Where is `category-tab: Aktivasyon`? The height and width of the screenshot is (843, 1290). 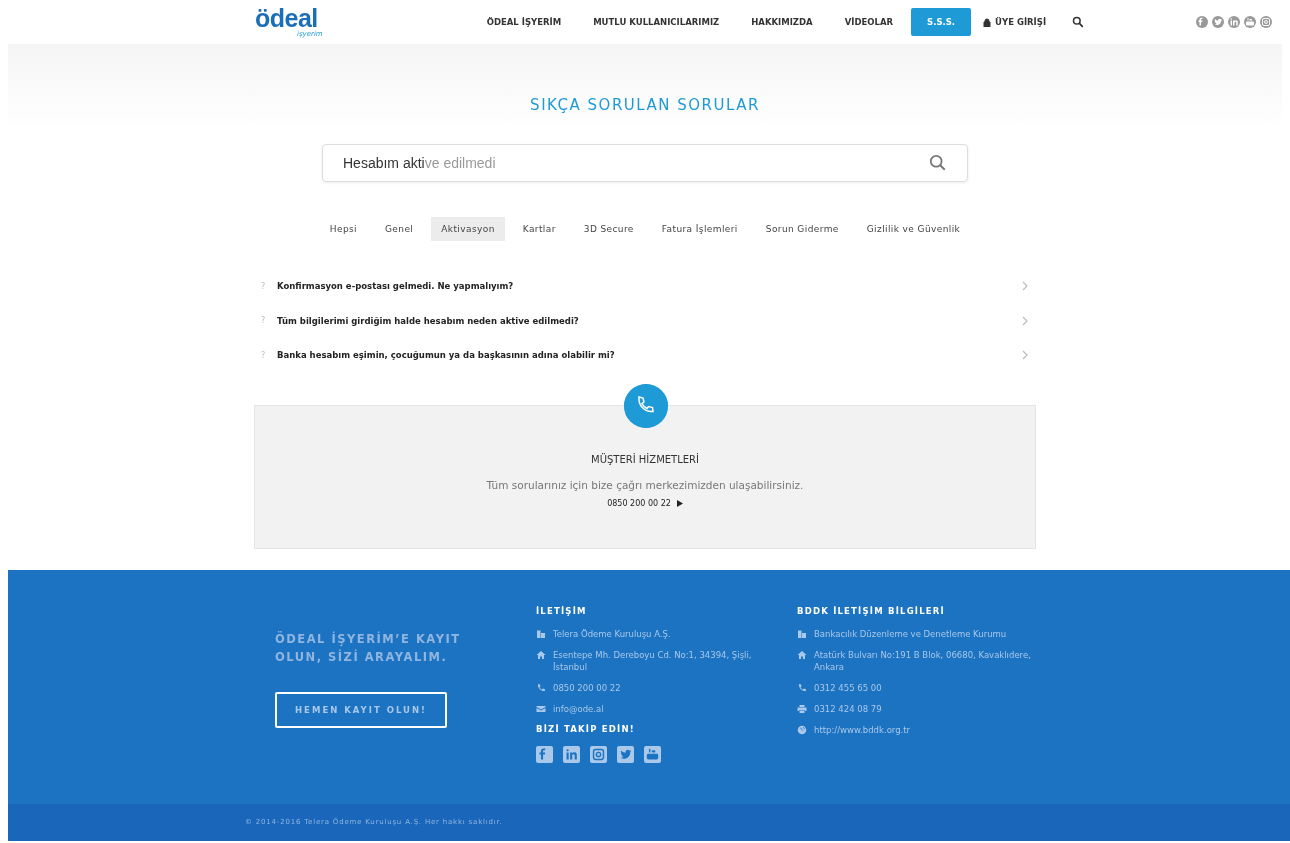
category-tab: Aktivasyon is located at coordinates (468, 229).